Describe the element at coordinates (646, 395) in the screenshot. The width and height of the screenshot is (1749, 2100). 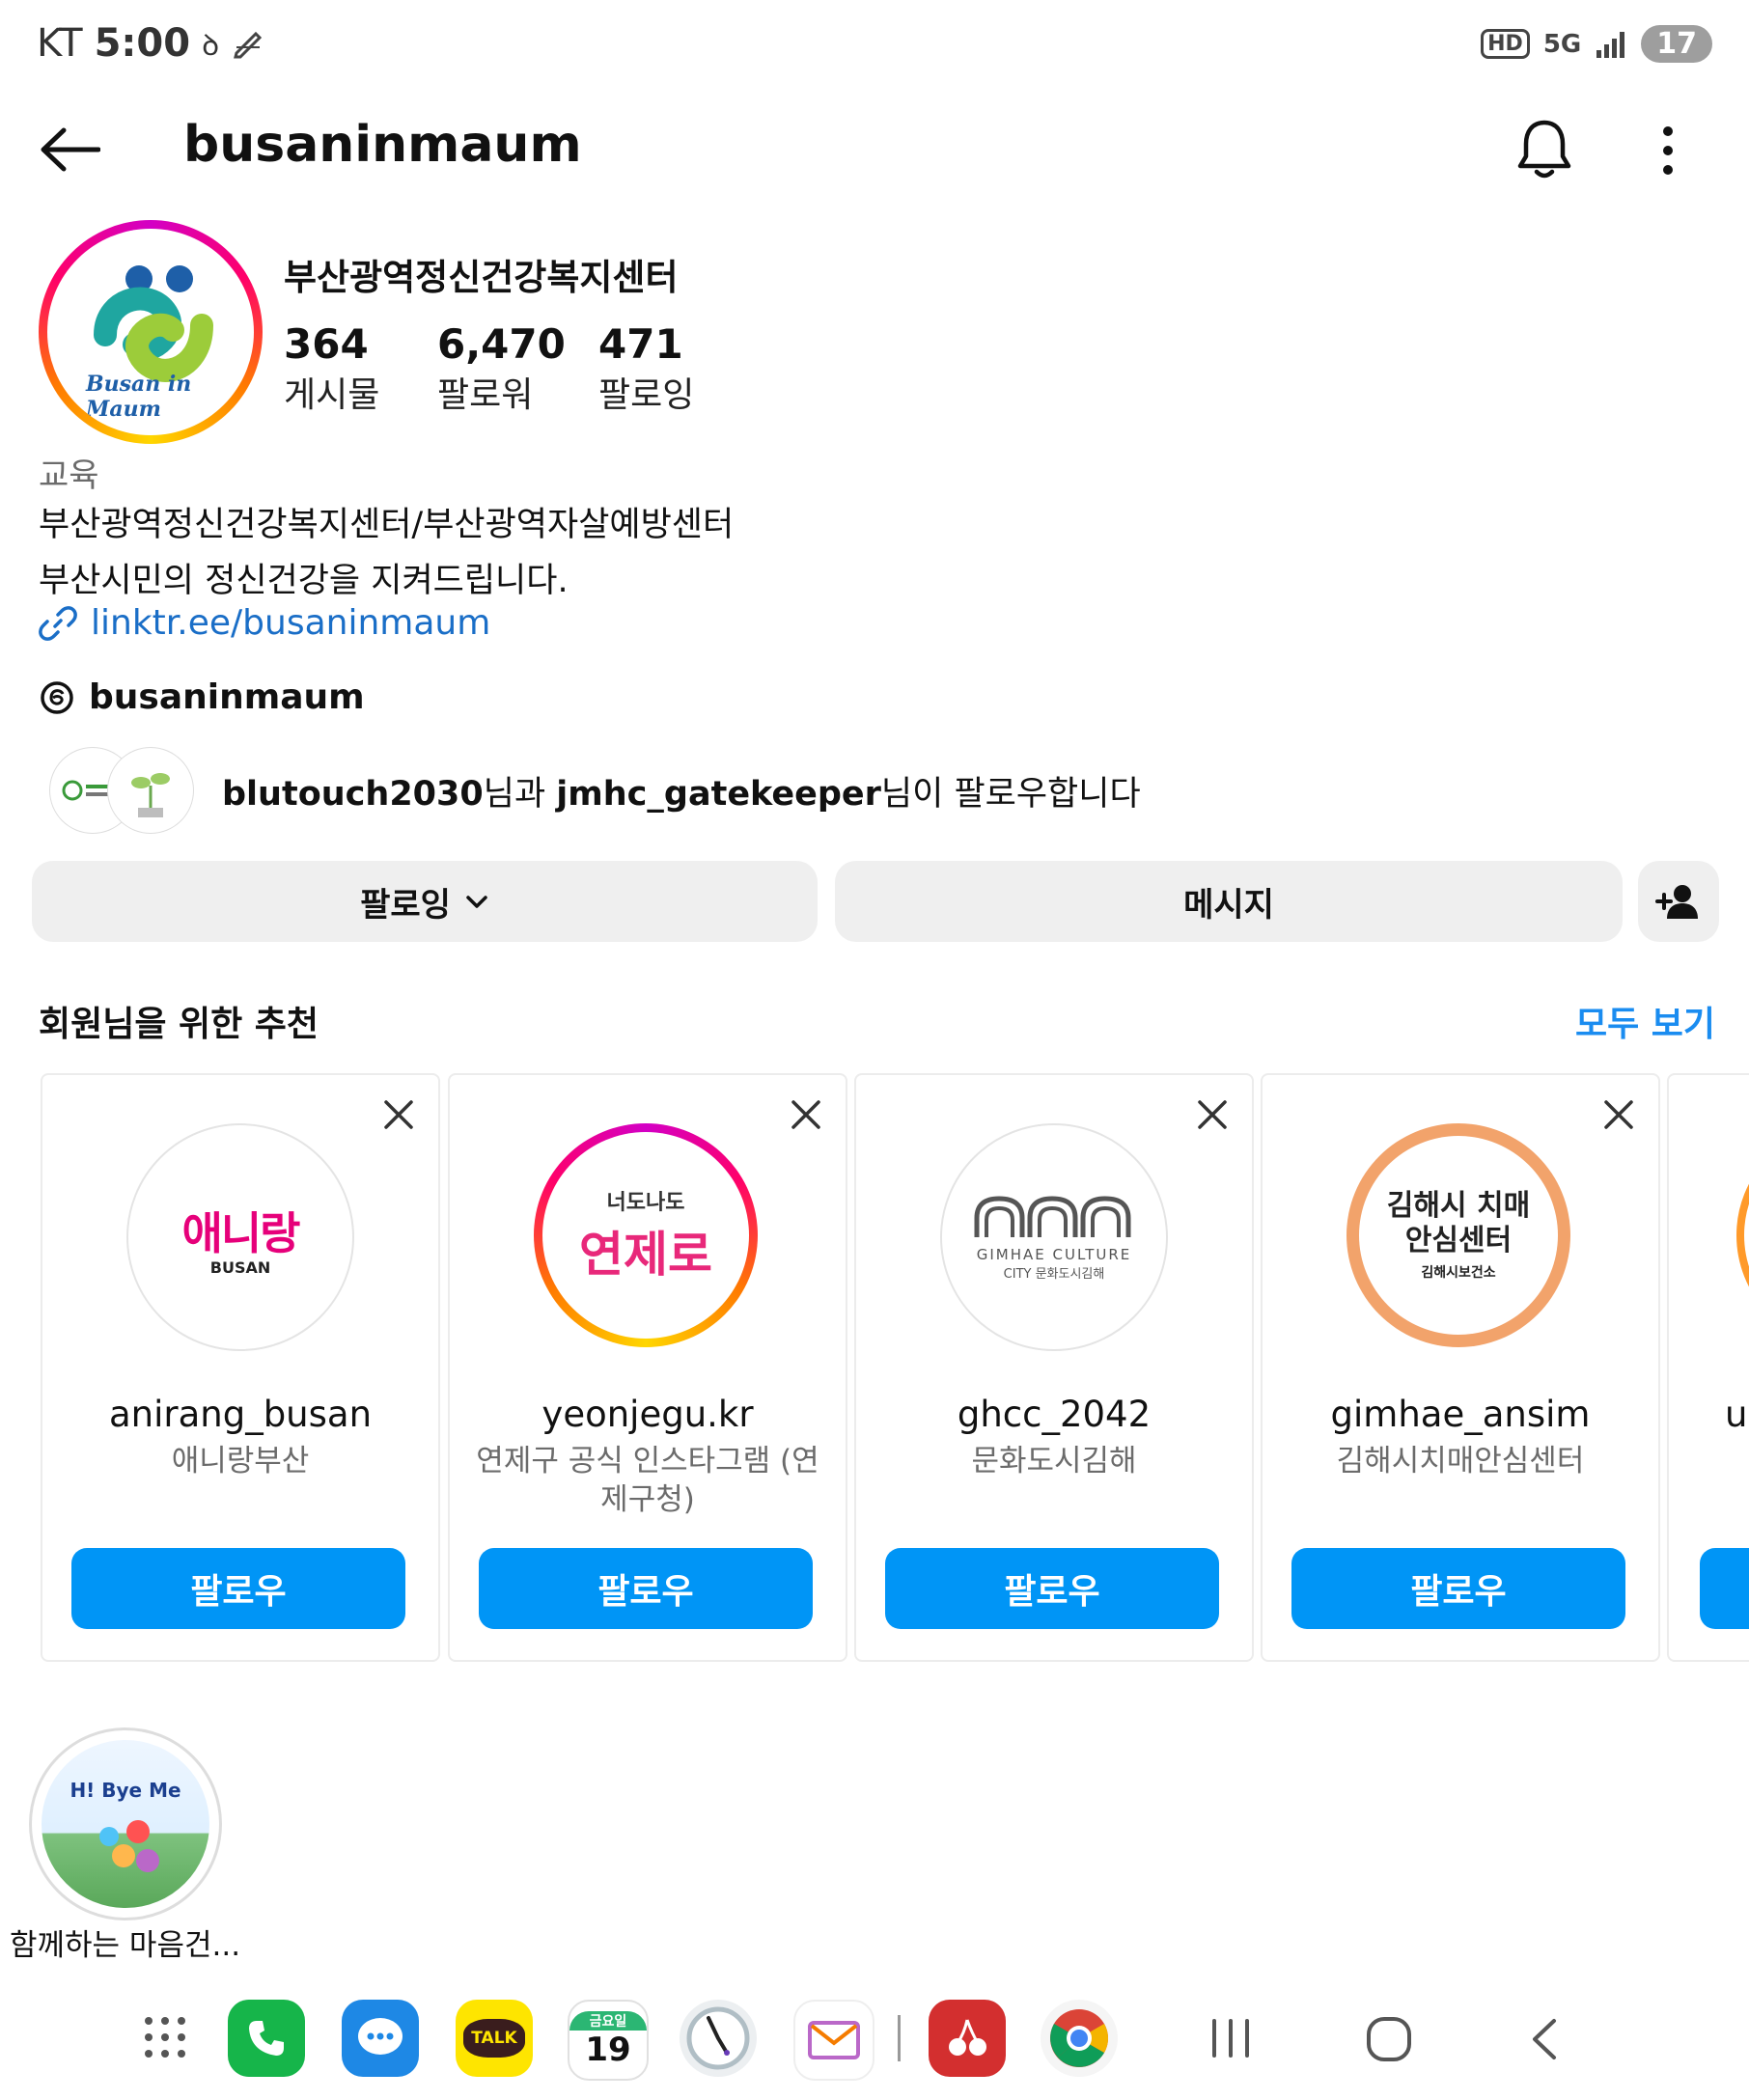
I see `following-label: 팔로잉` at that location.